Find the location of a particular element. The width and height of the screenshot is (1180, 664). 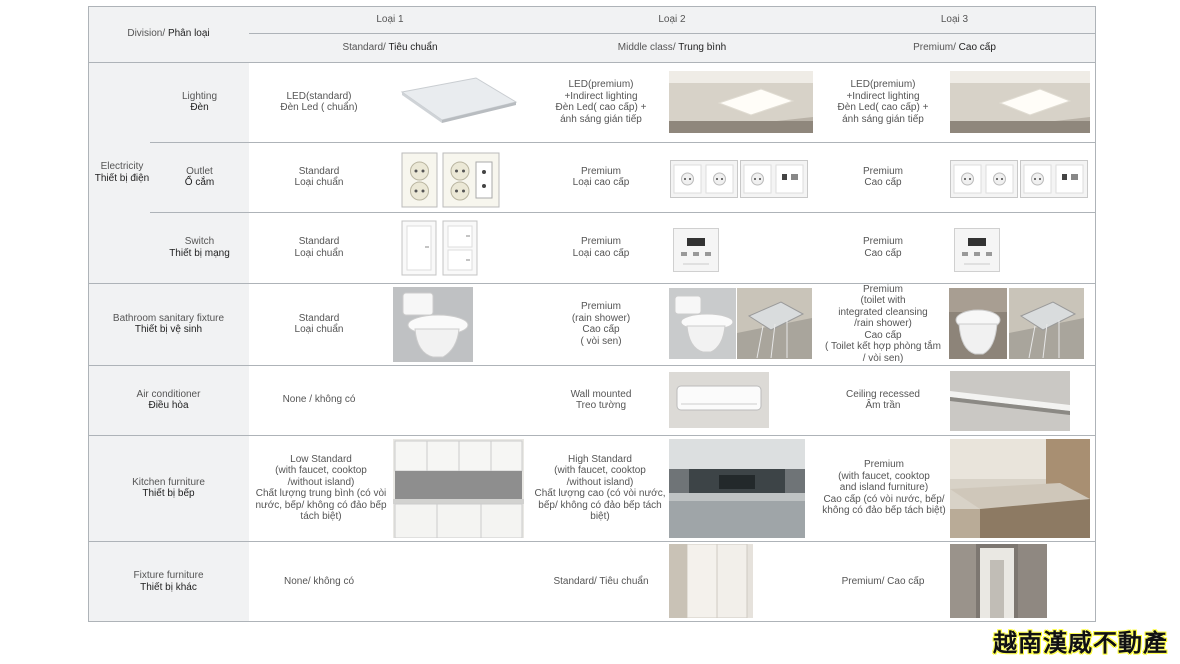

header-type-3: Loại 3 is located at coordinates (954, 19).